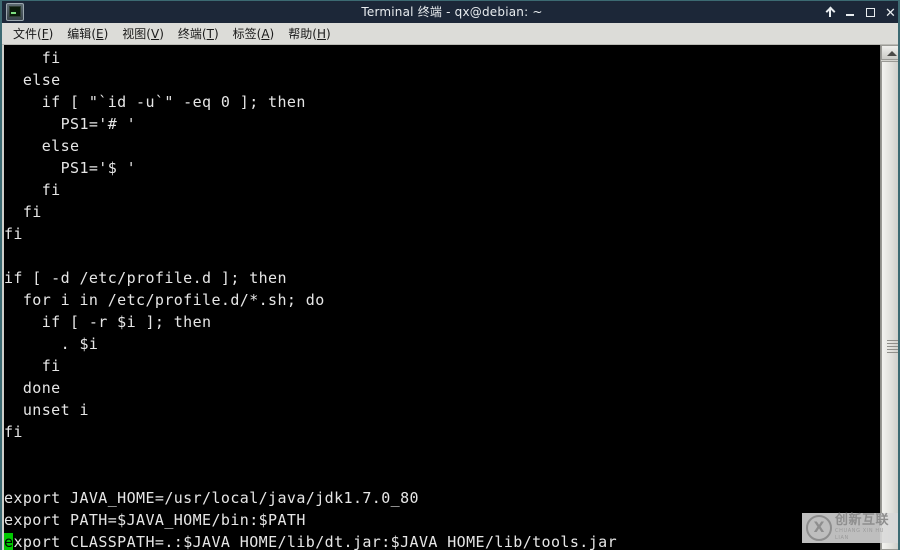  What do you see at coordinates (870, 12) in the screenshot?
I see `maximize-button` at bounding box center [870, 12].